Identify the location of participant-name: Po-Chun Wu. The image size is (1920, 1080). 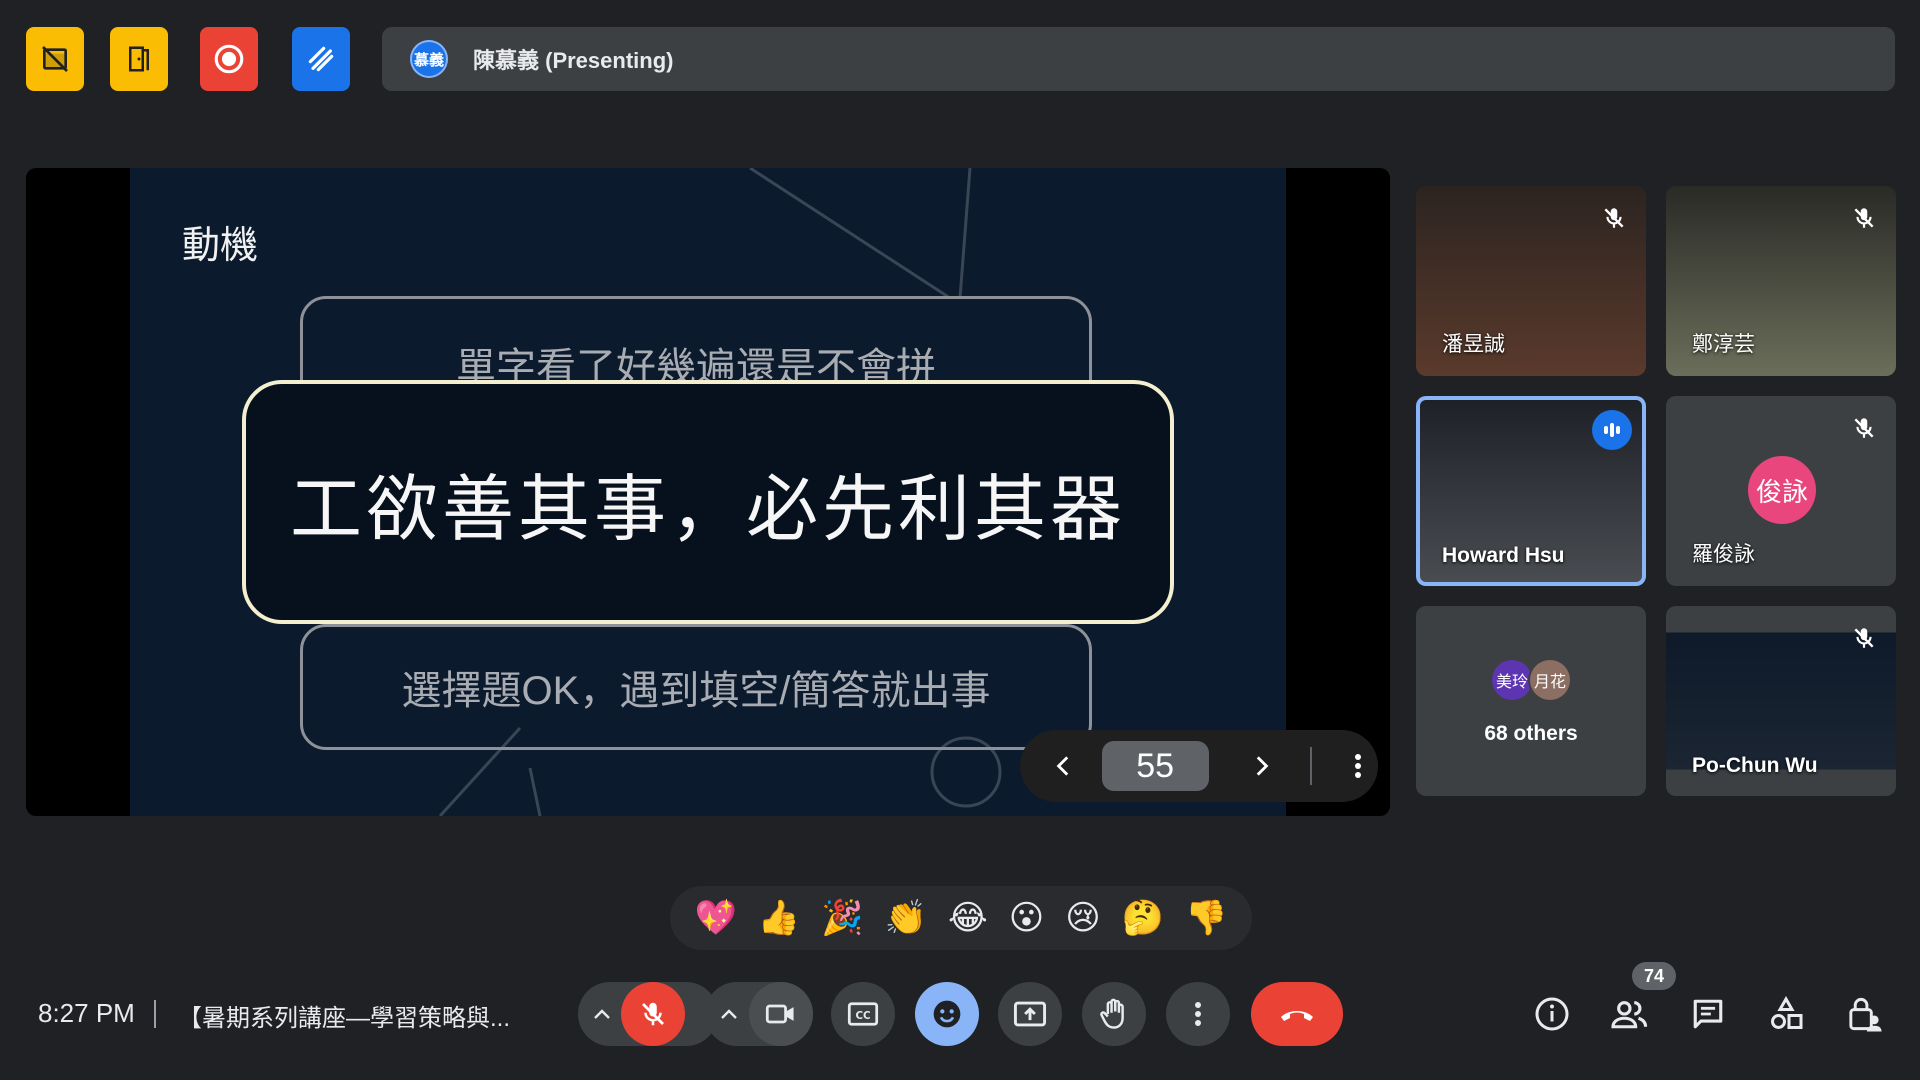
(1755, 765).